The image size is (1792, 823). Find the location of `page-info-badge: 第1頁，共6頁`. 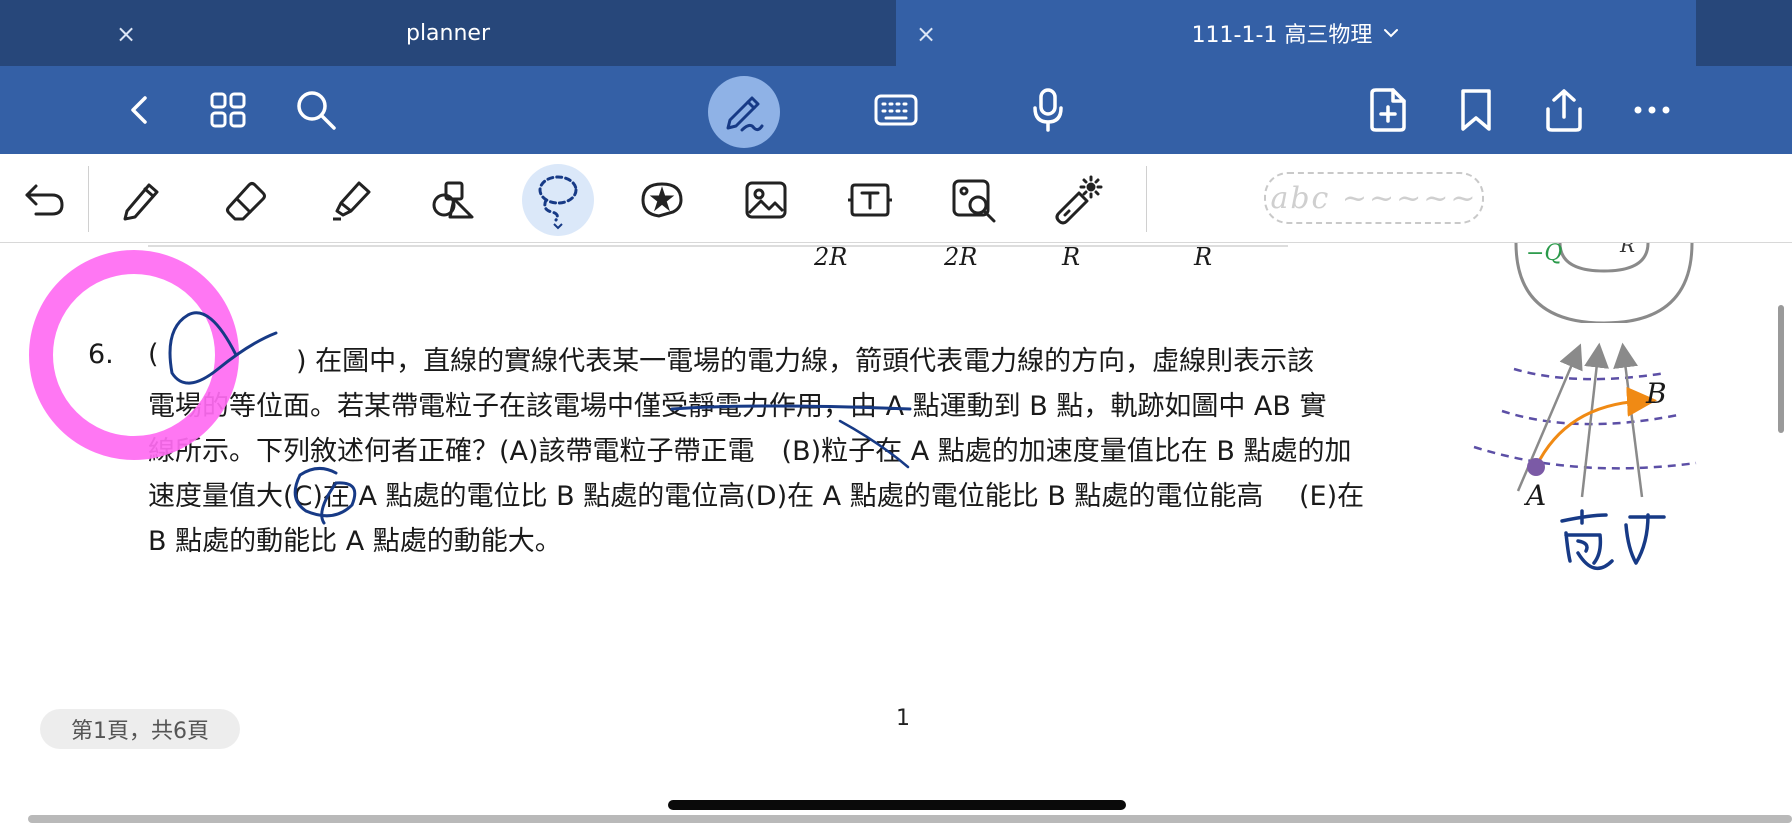

page-info-badge: 第1頁，共6頁 is located at coordinates (140, 729).